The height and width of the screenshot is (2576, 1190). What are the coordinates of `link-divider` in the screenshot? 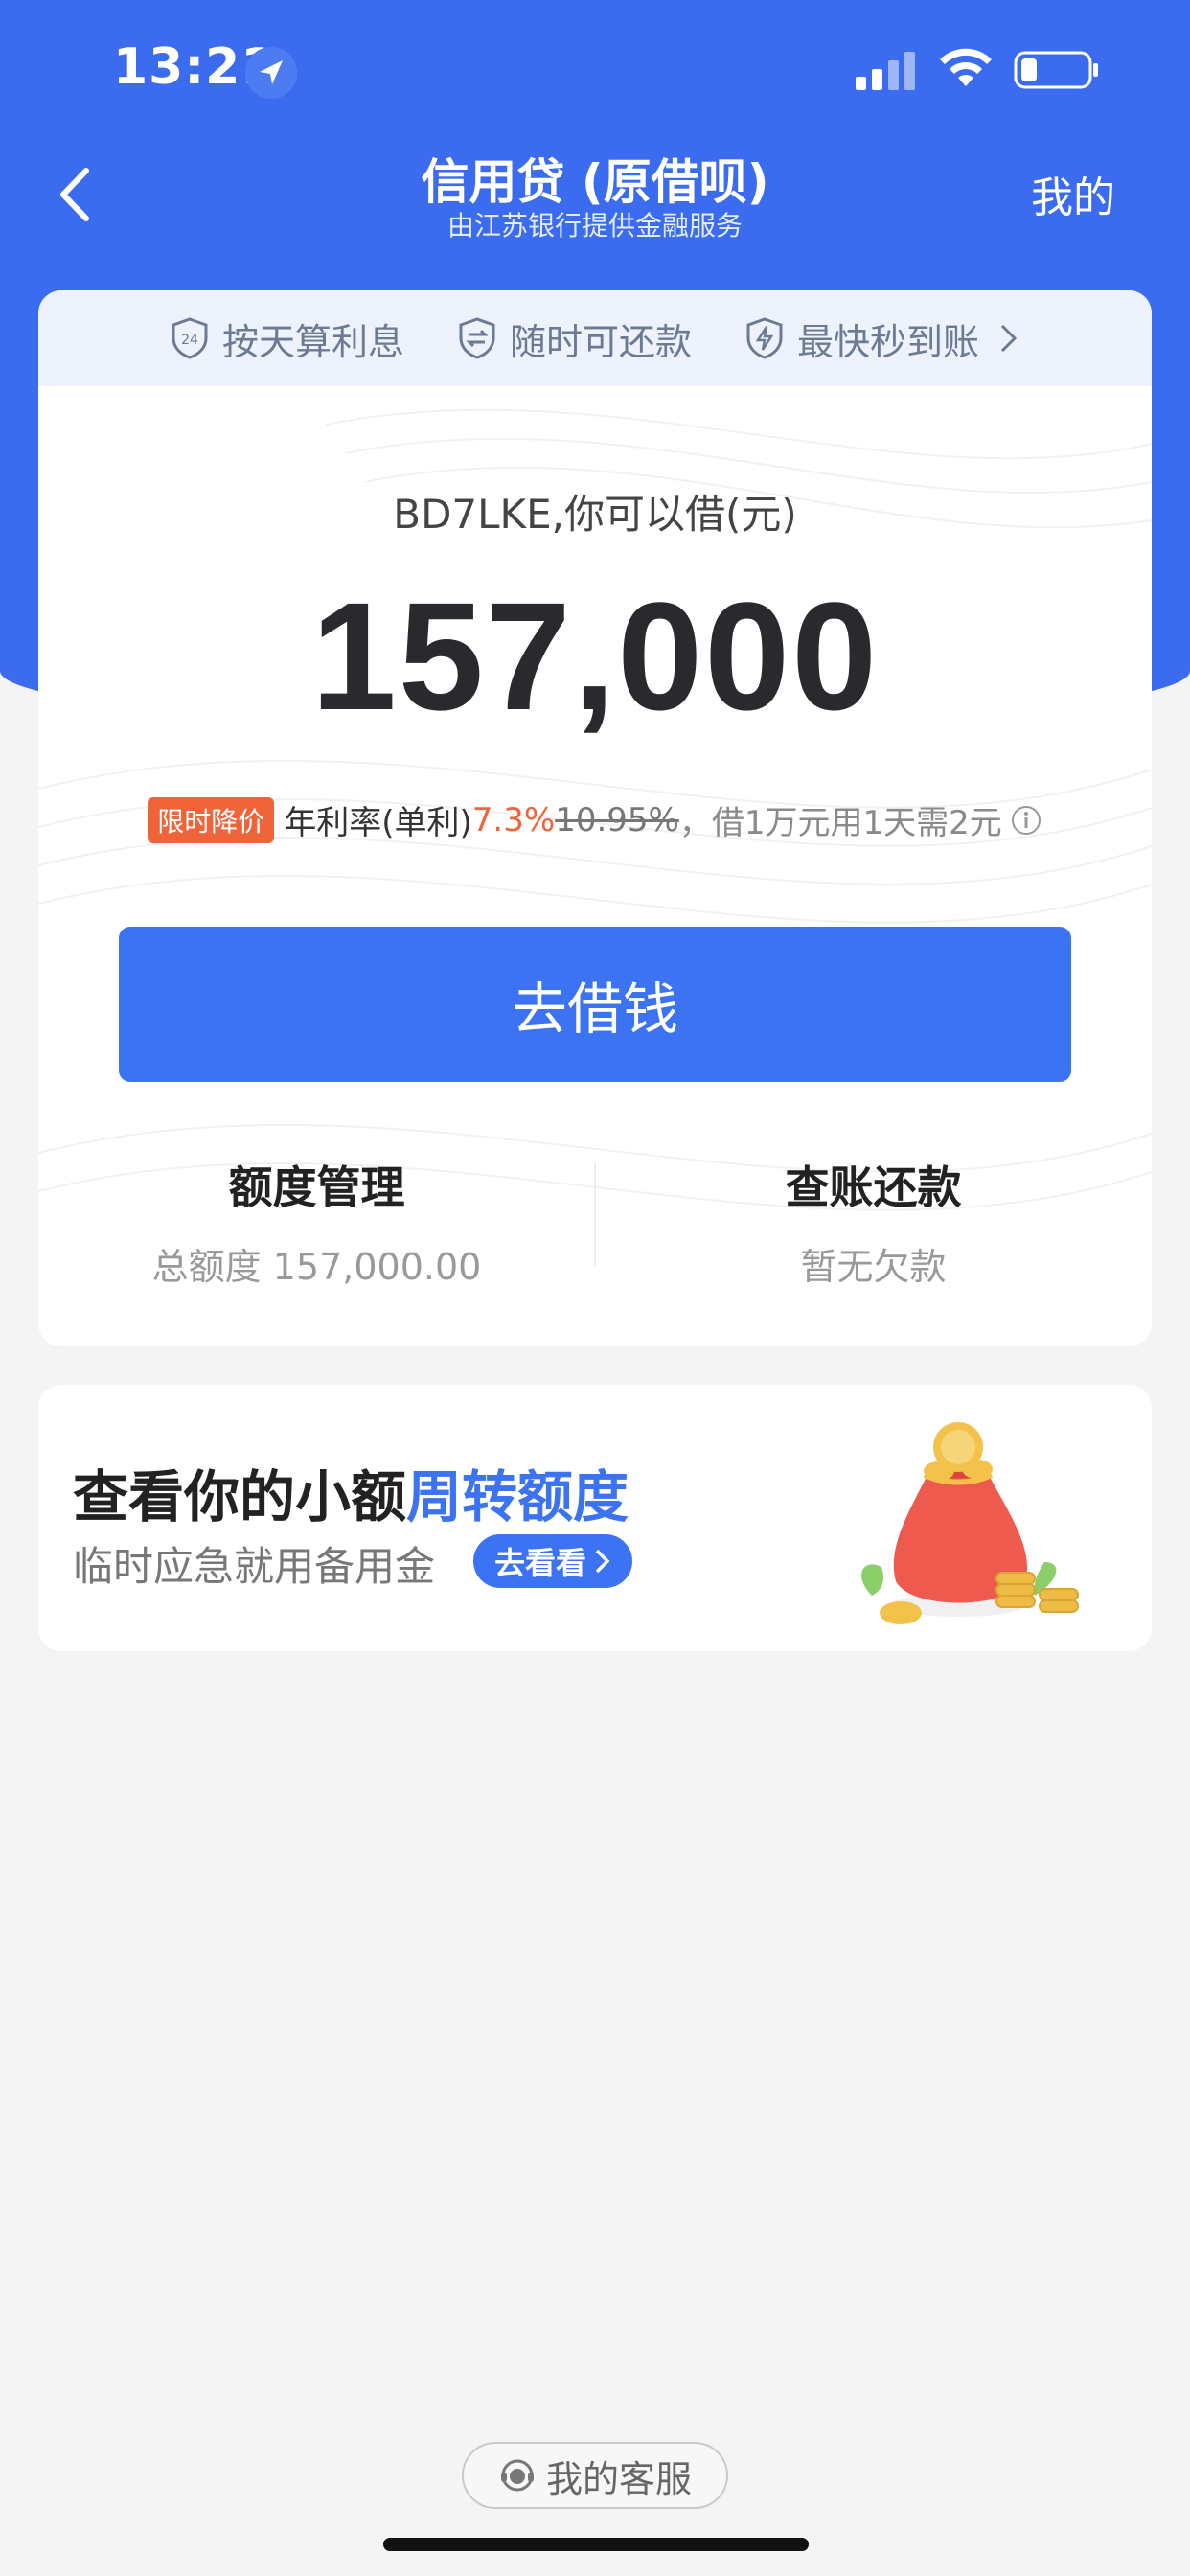 It's located at (595, 1214).